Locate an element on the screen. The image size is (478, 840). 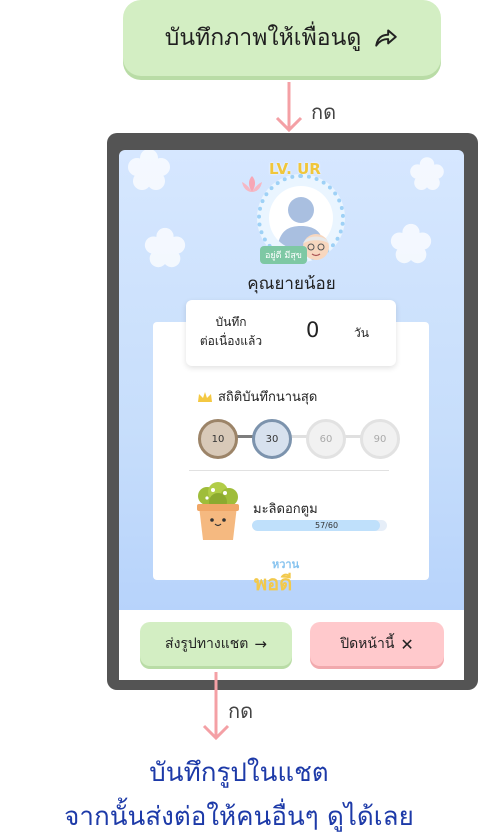
app-logo: หวาน พอดี is located at coordinates (276, 577).